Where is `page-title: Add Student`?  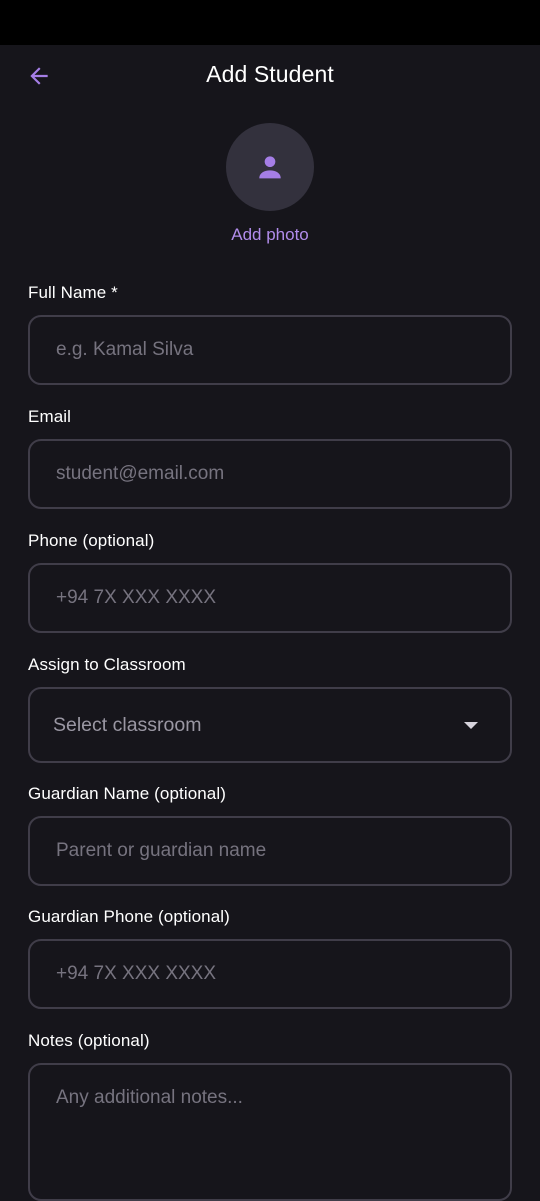
page-title: Add Student is located at coordinates (270, 74).